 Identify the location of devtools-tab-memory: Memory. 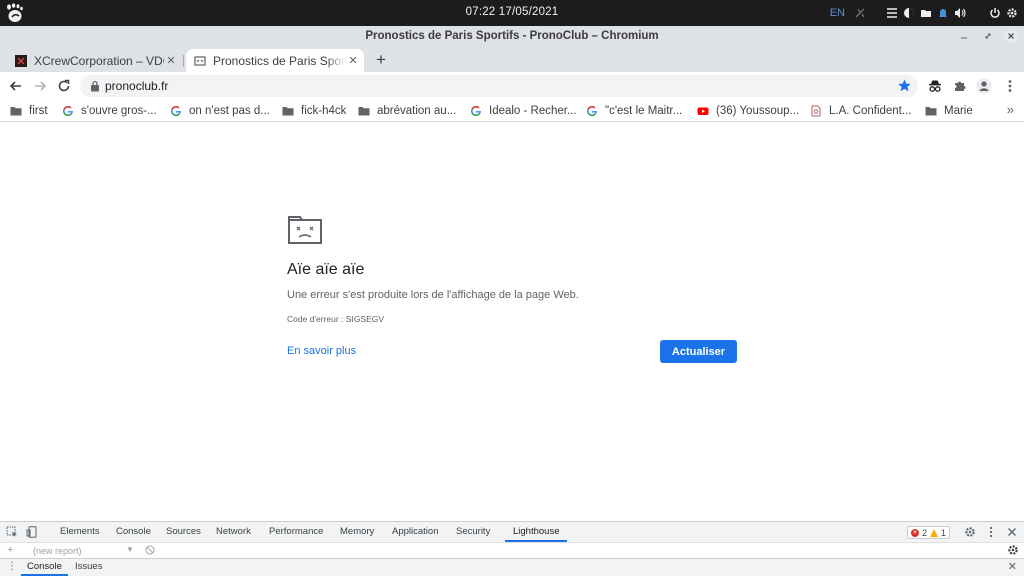
(357, 532).